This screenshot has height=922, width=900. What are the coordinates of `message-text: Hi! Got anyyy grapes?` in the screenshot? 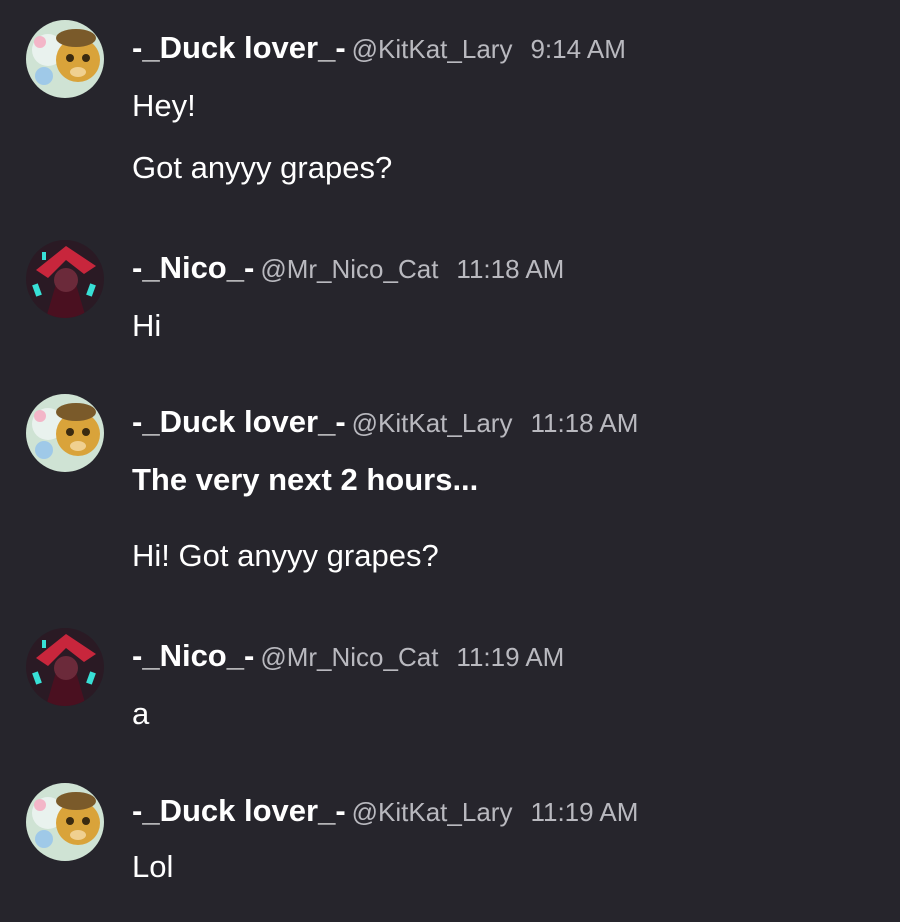 It's located at (285, 555).